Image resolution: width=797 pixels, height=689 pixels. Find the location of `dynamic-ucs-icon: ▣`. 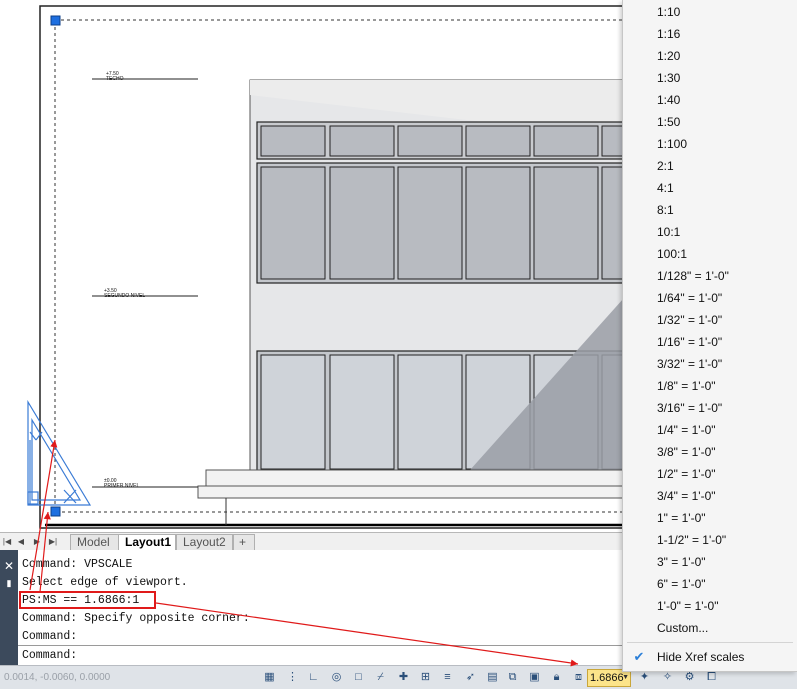

dynamic-ucs-icon: ▣ is located at coordinates (534, 677).